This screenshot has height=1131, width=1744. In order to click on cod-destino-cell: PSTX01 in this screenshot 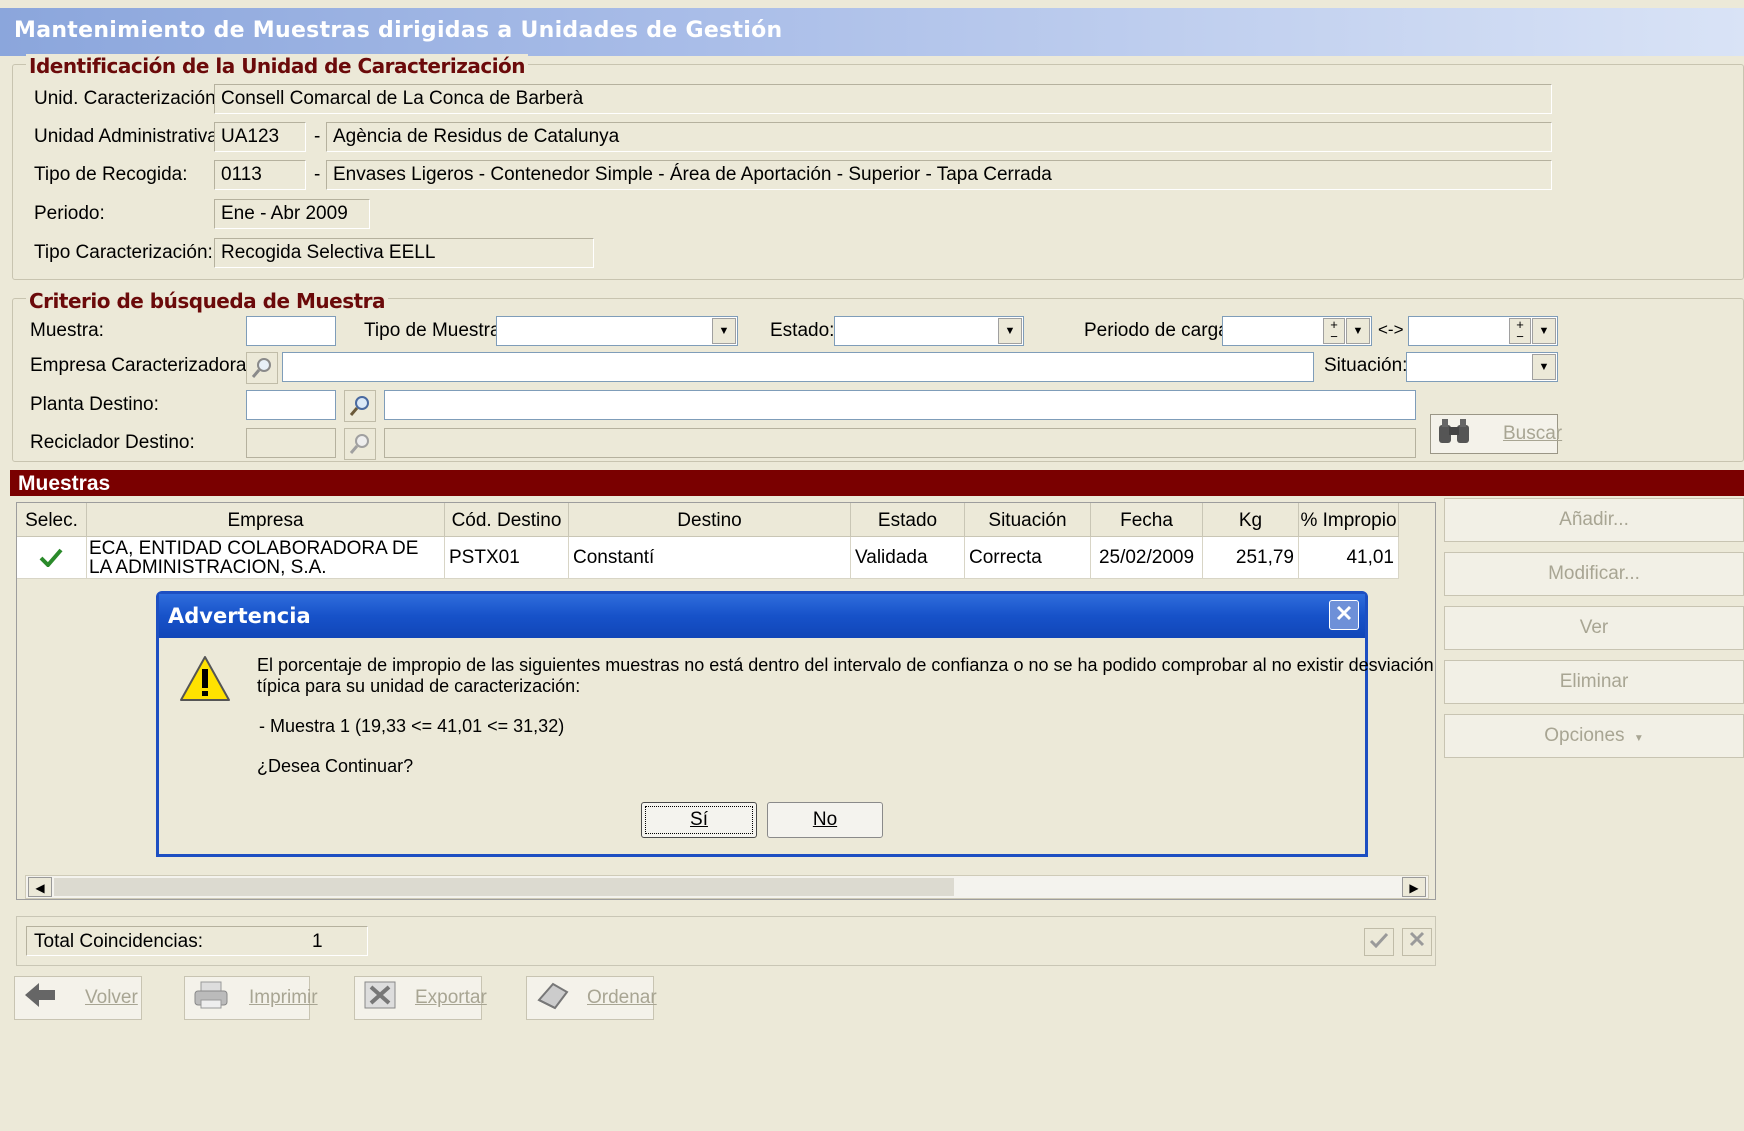, I will do `click(507, 558)`.